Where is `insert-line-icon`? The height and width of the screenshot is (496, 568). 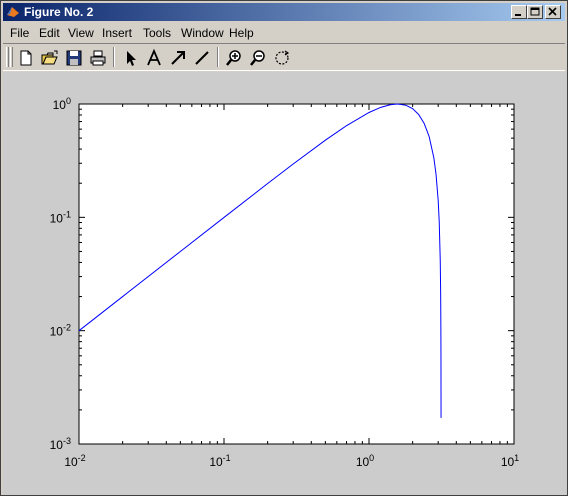
insert-line-icon is located at coordinates (202, 58).